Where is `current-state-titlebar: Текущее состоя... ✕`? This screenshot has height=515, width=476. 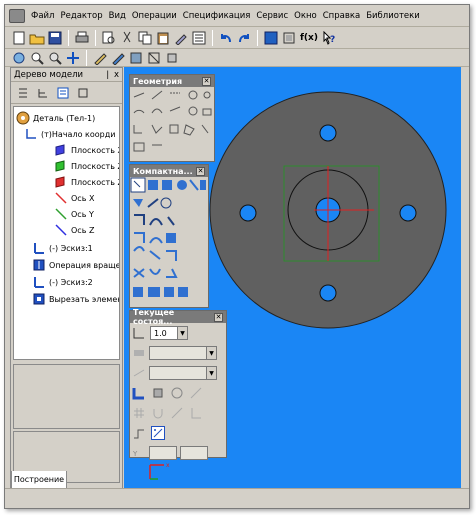 current-state-titlebar: Текущее состоя... ✕ is located at coordinates (178, 317).